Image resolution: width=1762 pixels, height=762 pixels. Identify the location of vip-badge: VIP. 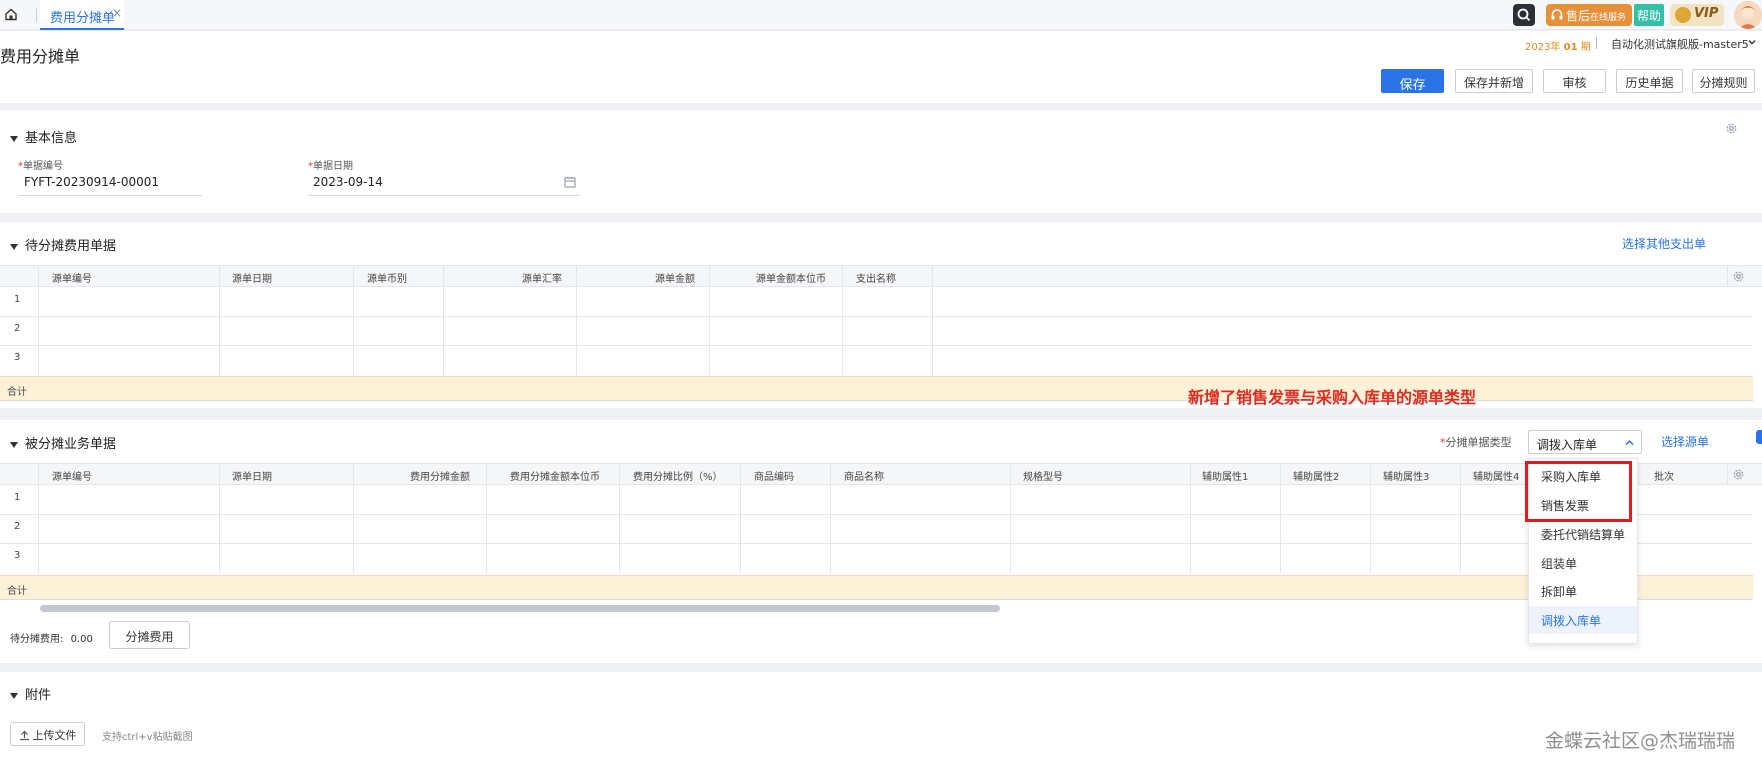
(1697, 15).